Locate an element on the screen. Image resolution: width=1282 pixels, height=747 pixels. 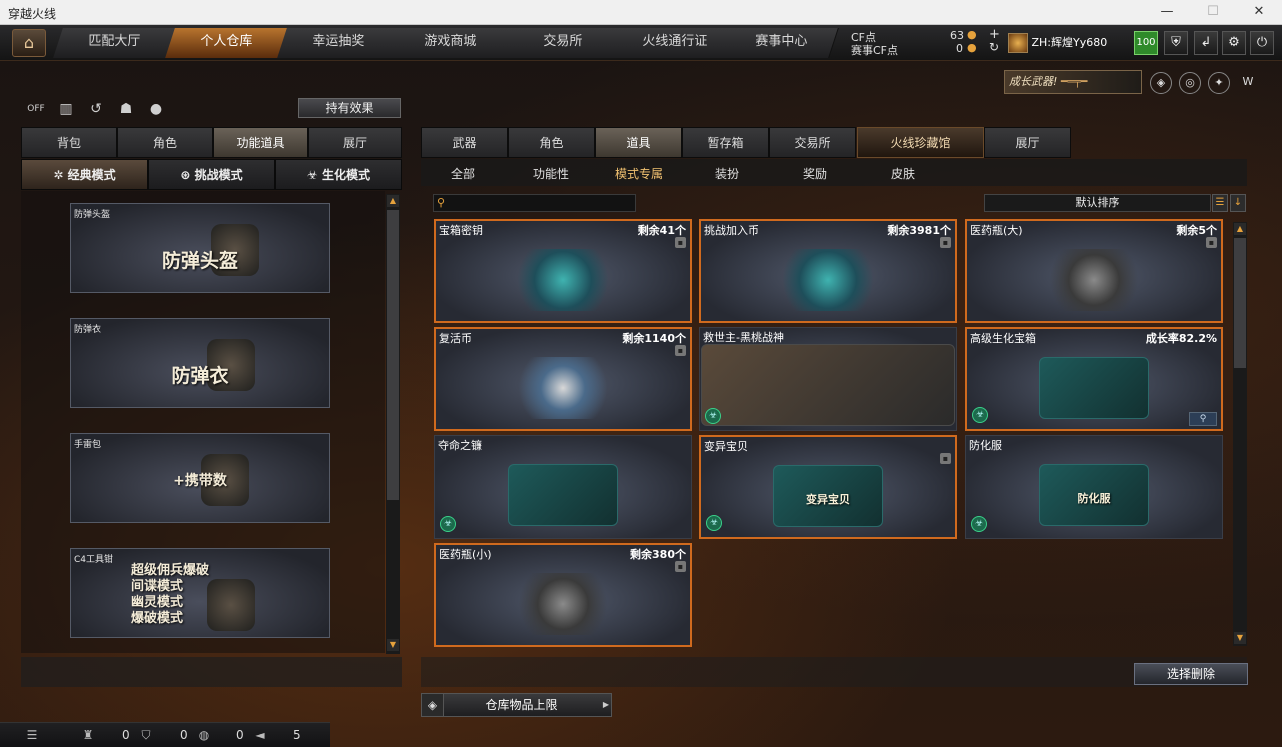
chevron-right-icon: ▶ is located at coordinates (605, 704).